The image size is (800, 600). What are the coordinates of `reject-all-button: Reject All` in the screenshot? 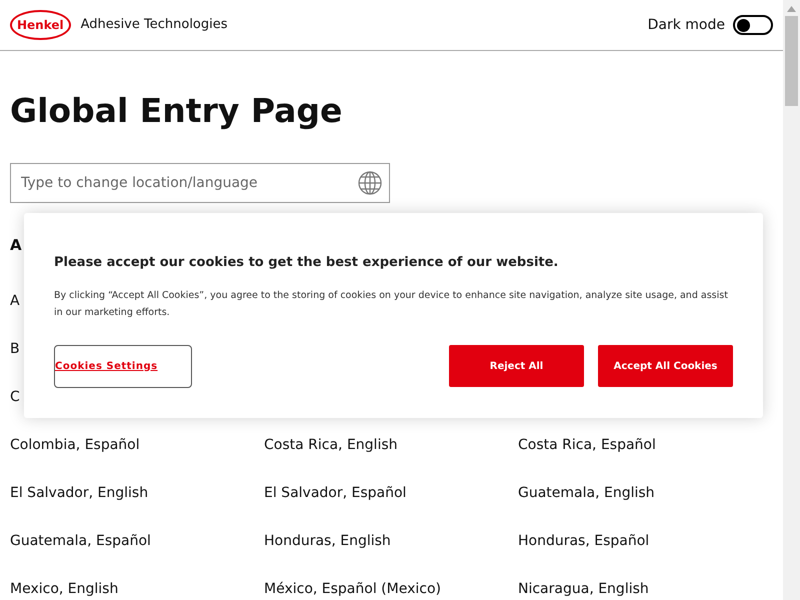 It's located at (516, 366).